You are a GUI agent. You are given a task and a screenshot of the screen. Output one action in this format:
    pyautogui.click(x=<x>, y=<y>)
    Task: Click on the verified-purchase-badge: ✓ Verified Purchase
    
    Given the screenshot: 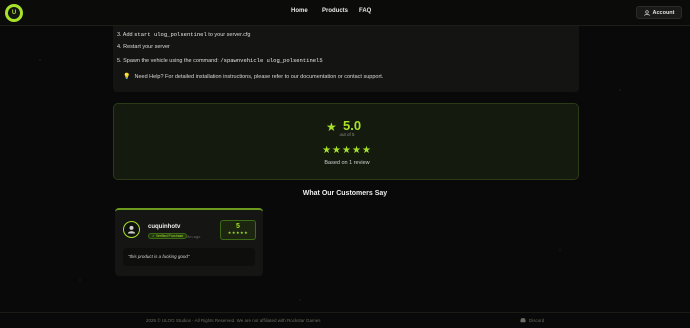 What is the action you would take?
    pyautogui.click(x=168, y=236)
    